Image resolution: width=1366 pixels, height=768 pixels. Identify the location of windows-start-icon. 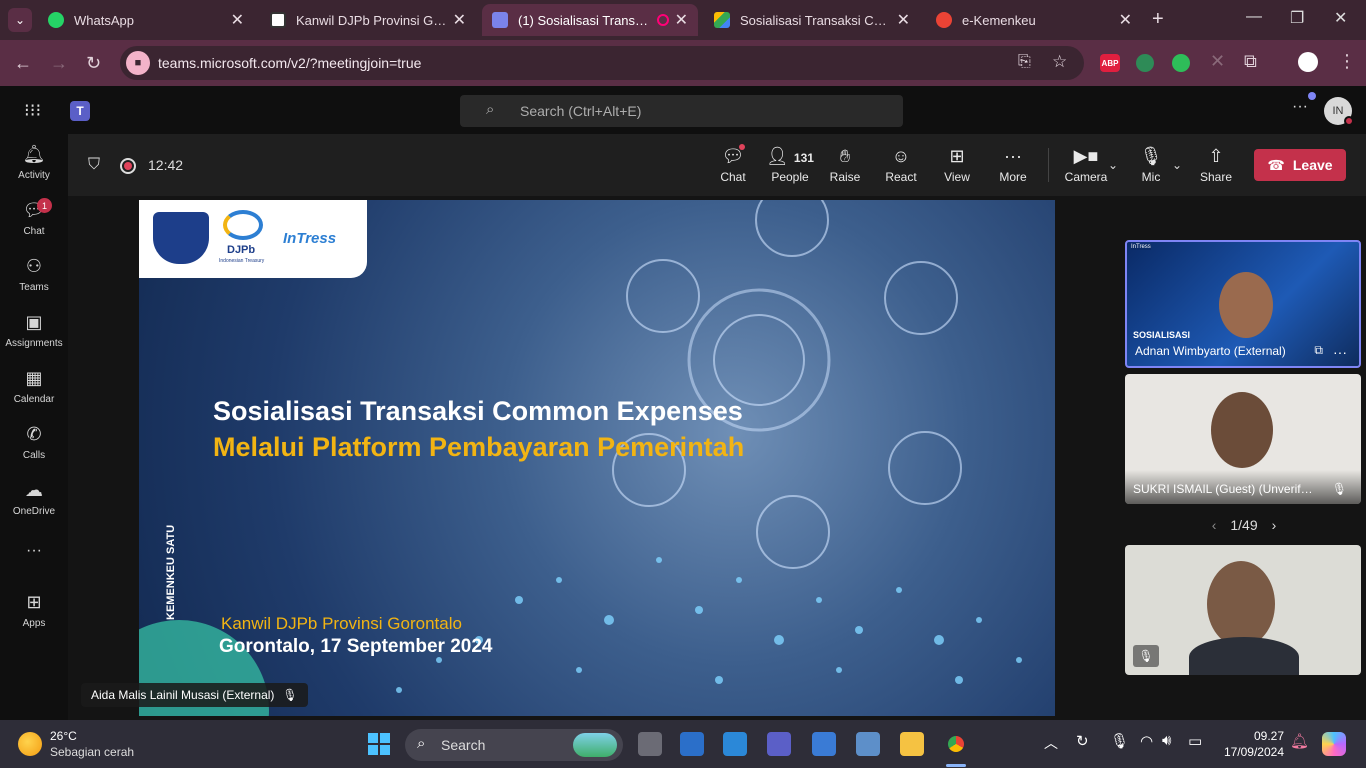
(379, 744).